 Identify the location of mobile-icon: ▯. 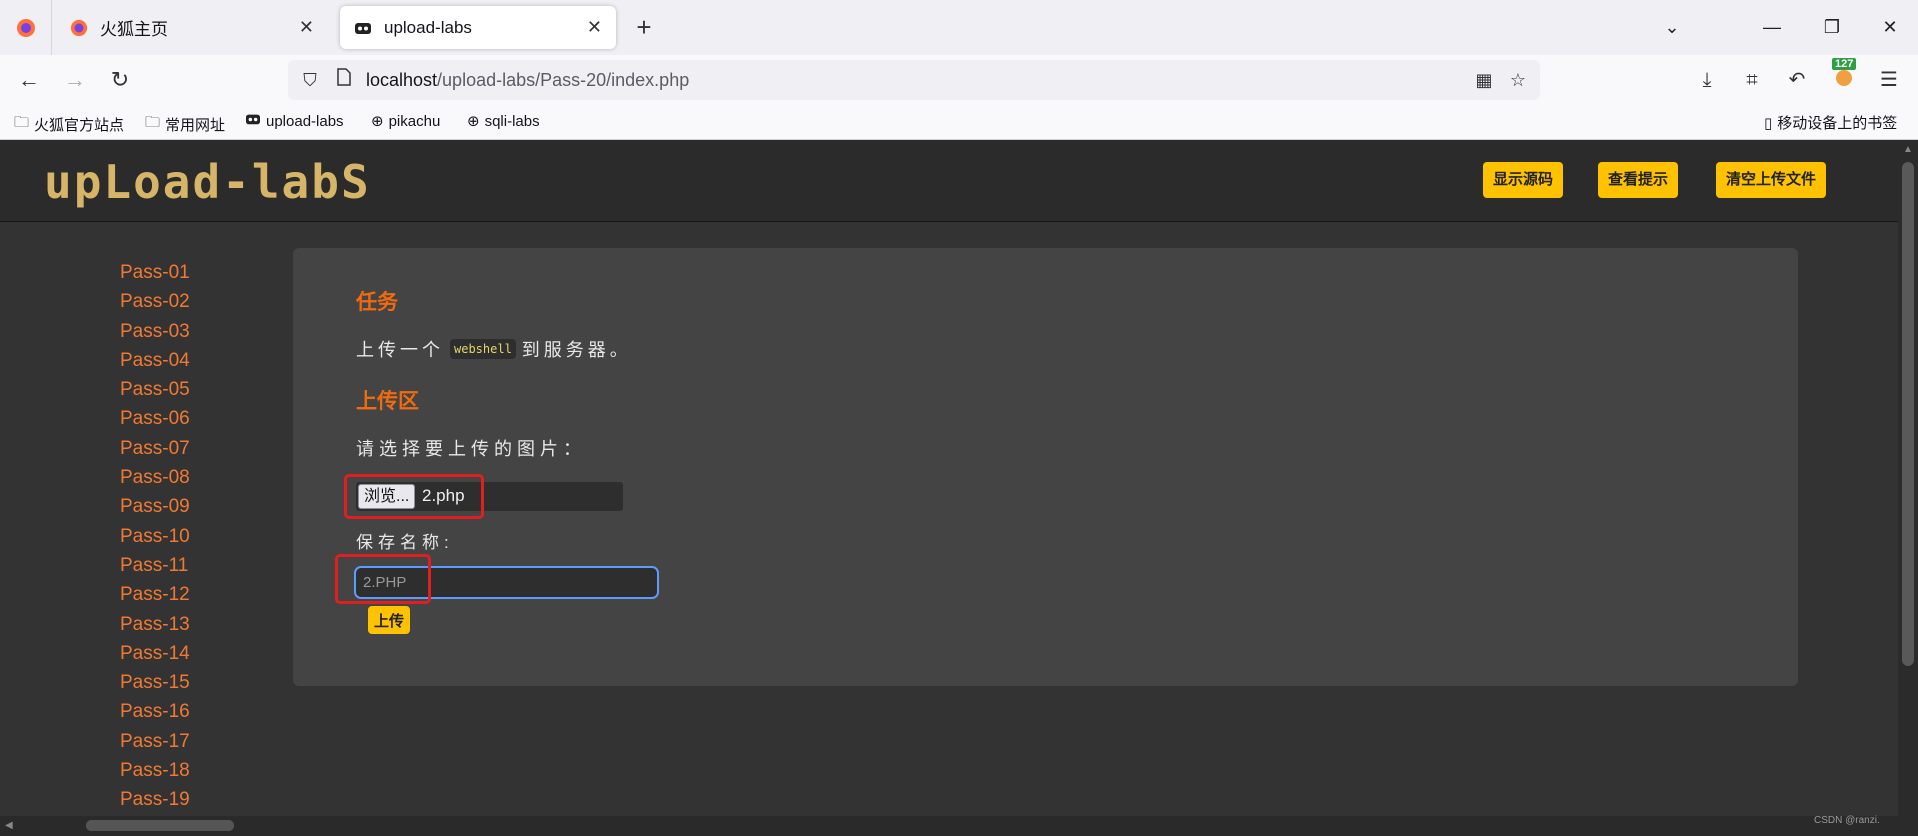
(1768, 123).